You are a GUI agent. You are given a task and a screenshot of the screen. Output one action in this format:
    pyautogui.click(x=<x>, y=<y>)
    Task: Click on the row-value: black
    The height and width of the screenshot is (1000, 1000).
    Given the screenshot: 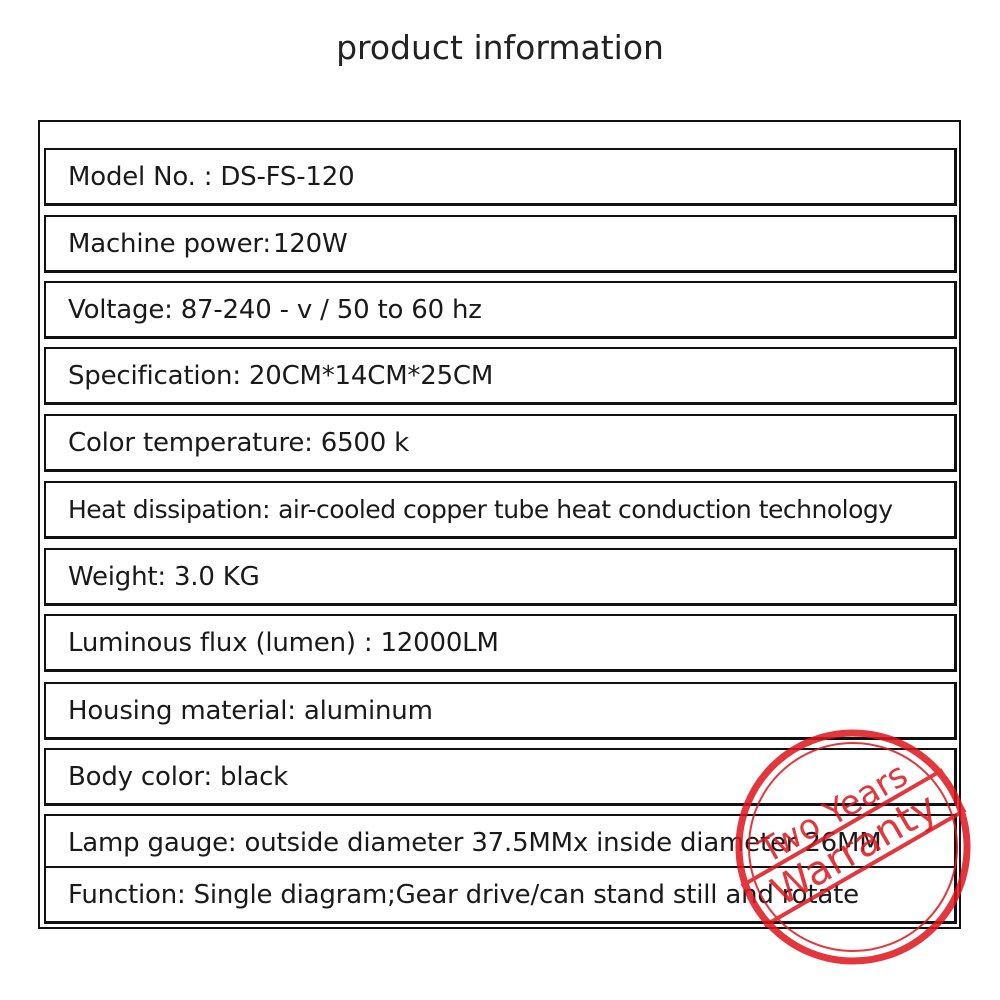 What is the action you would take?
    pyautogui.click(x=254, y=776)
    